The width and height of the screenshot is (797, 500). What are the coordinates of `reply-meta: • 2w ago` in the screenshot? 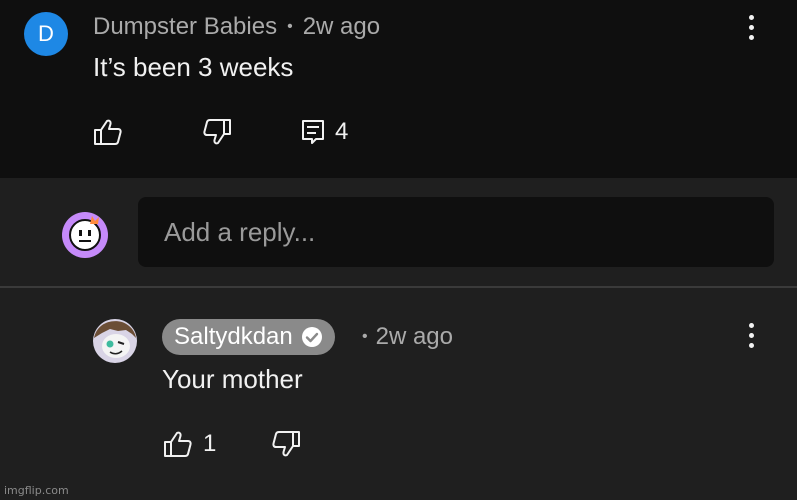 It's located at (407, 337).